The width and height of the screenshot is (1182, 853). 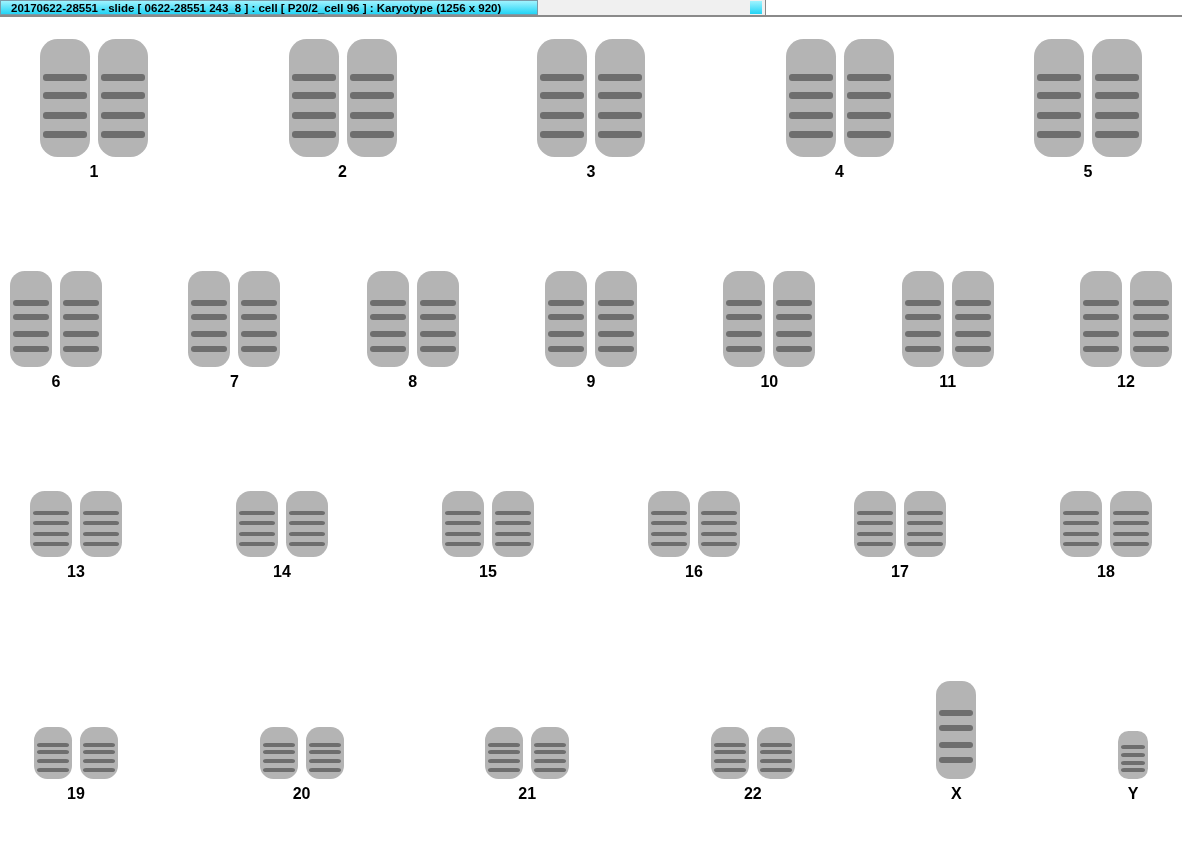 What do you see at coordinates (301, 794) in the screenshot?
I see `chromosome-label: 20` at bounding box center [301, 794].